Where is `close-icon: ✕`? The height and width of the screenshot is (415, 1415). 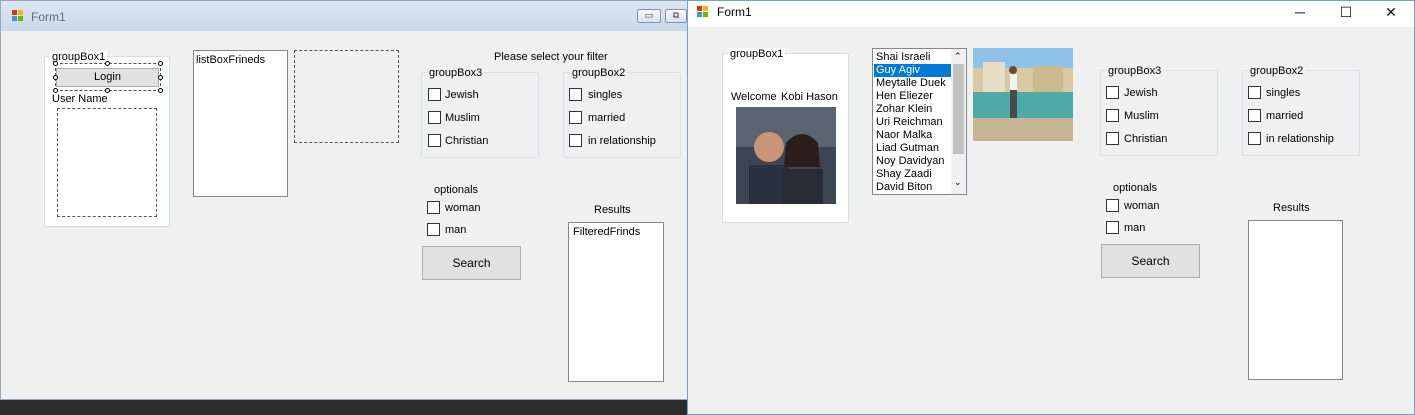
close-icon: ✕ is located at coordinates (1391, 12).